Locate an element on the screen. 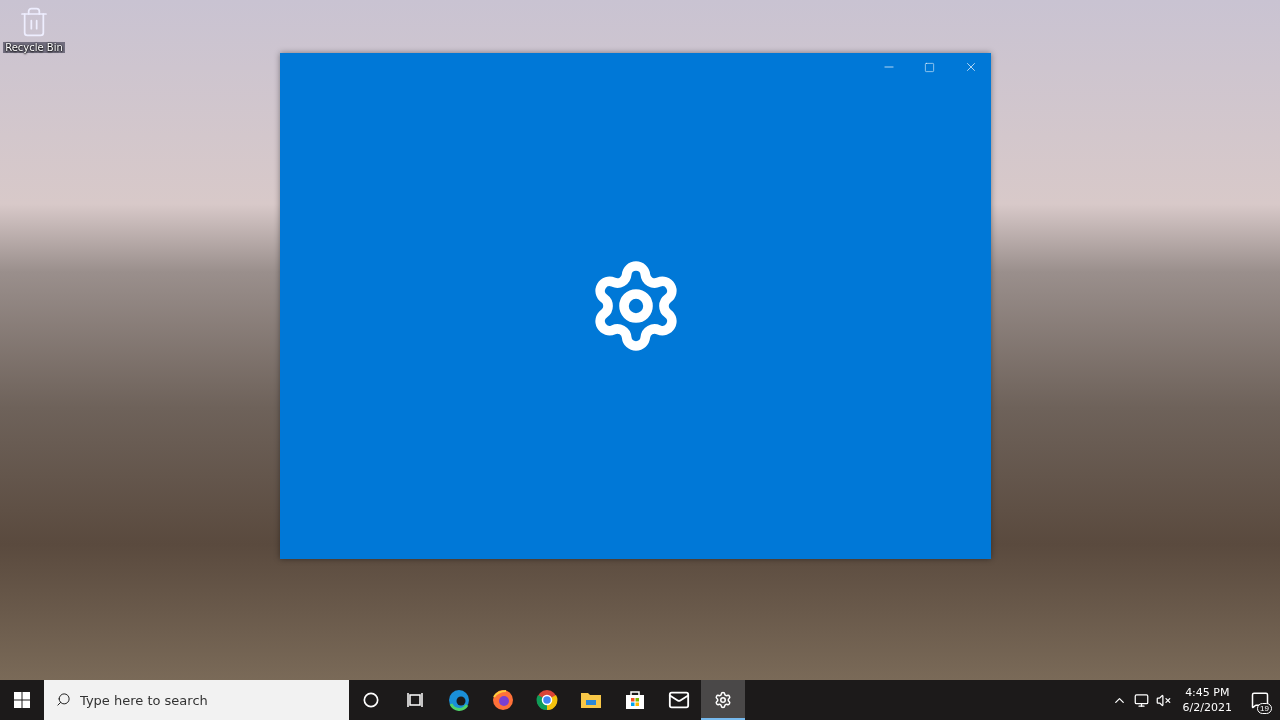  settings-icon is located at coordinates (723, 700).